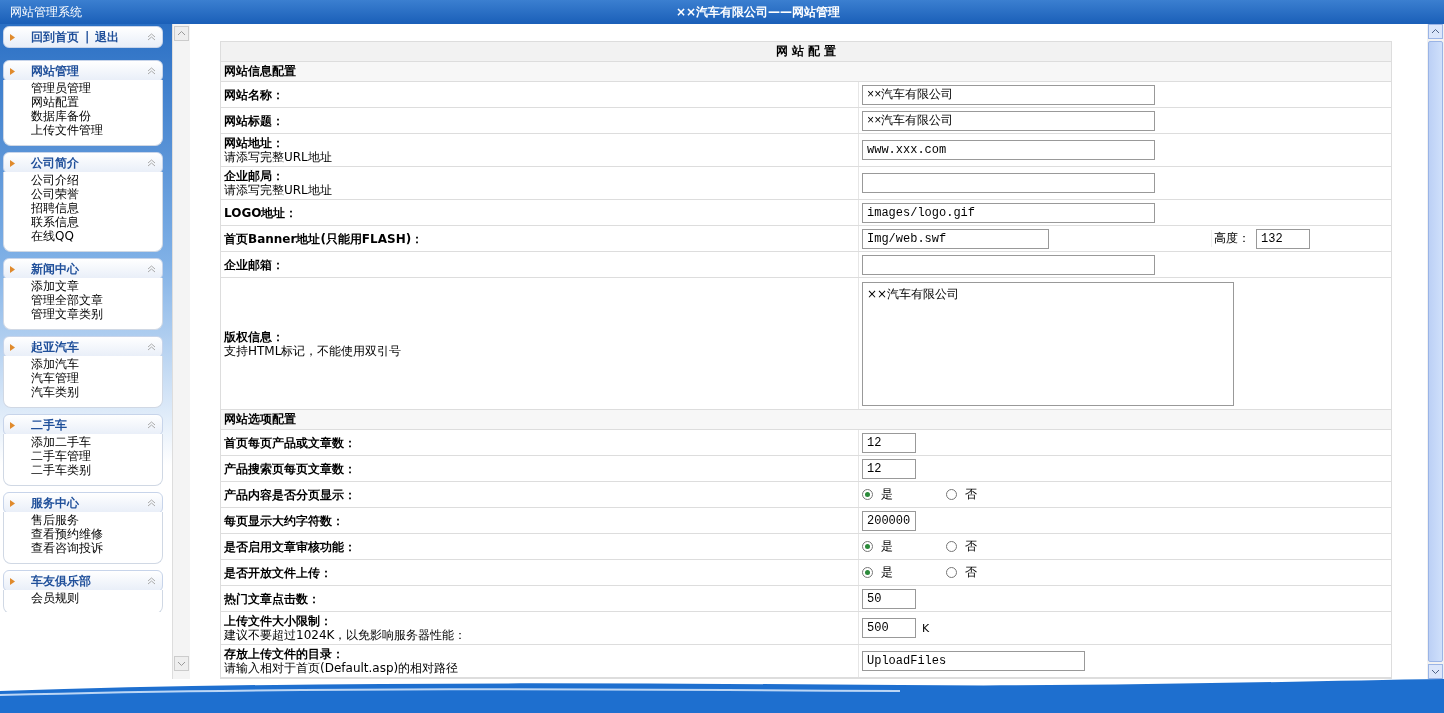  What do you see at coordinates (96, 548) in the screenshot?
I see `menu-item: 查看咨询投诉` at bounding box center [96, 548].